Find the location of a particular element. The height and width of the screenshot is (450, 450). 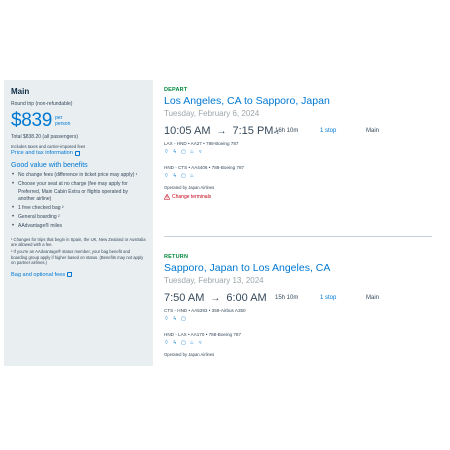

depart-times: 10:05 AM → 7:15 PM +1 16h 10m 1 stop Main is located at coordinates (299, 131).